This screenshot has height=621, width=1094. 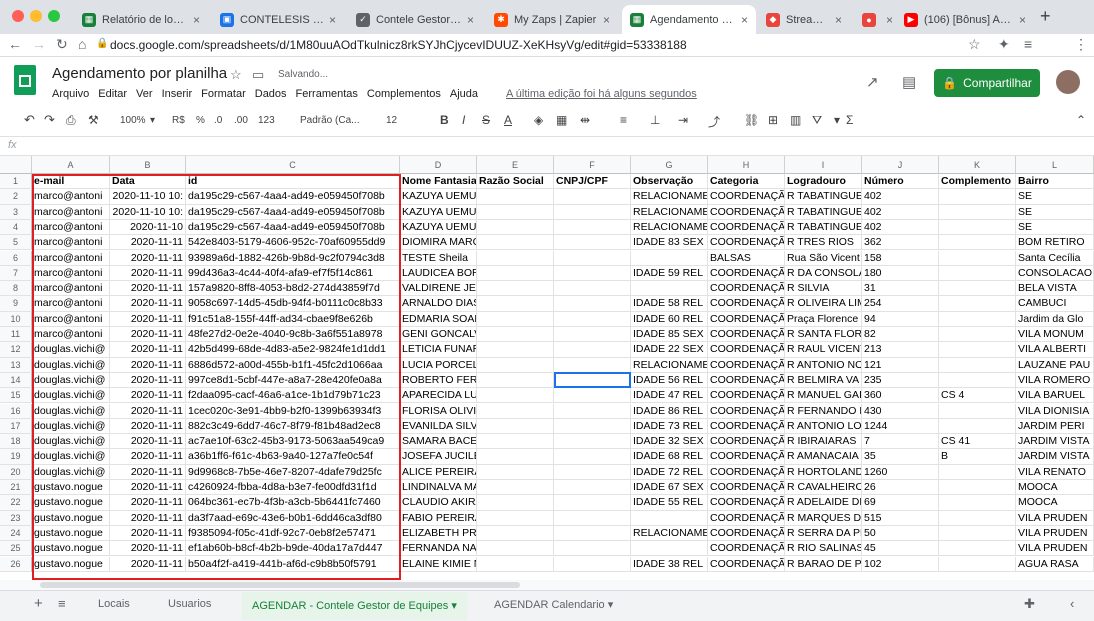 What do you see at coordinates (1081, 120) in the screenshot?
I see `collapse-toolbar-icon: ⌃` at bounding box center [1081, 120].